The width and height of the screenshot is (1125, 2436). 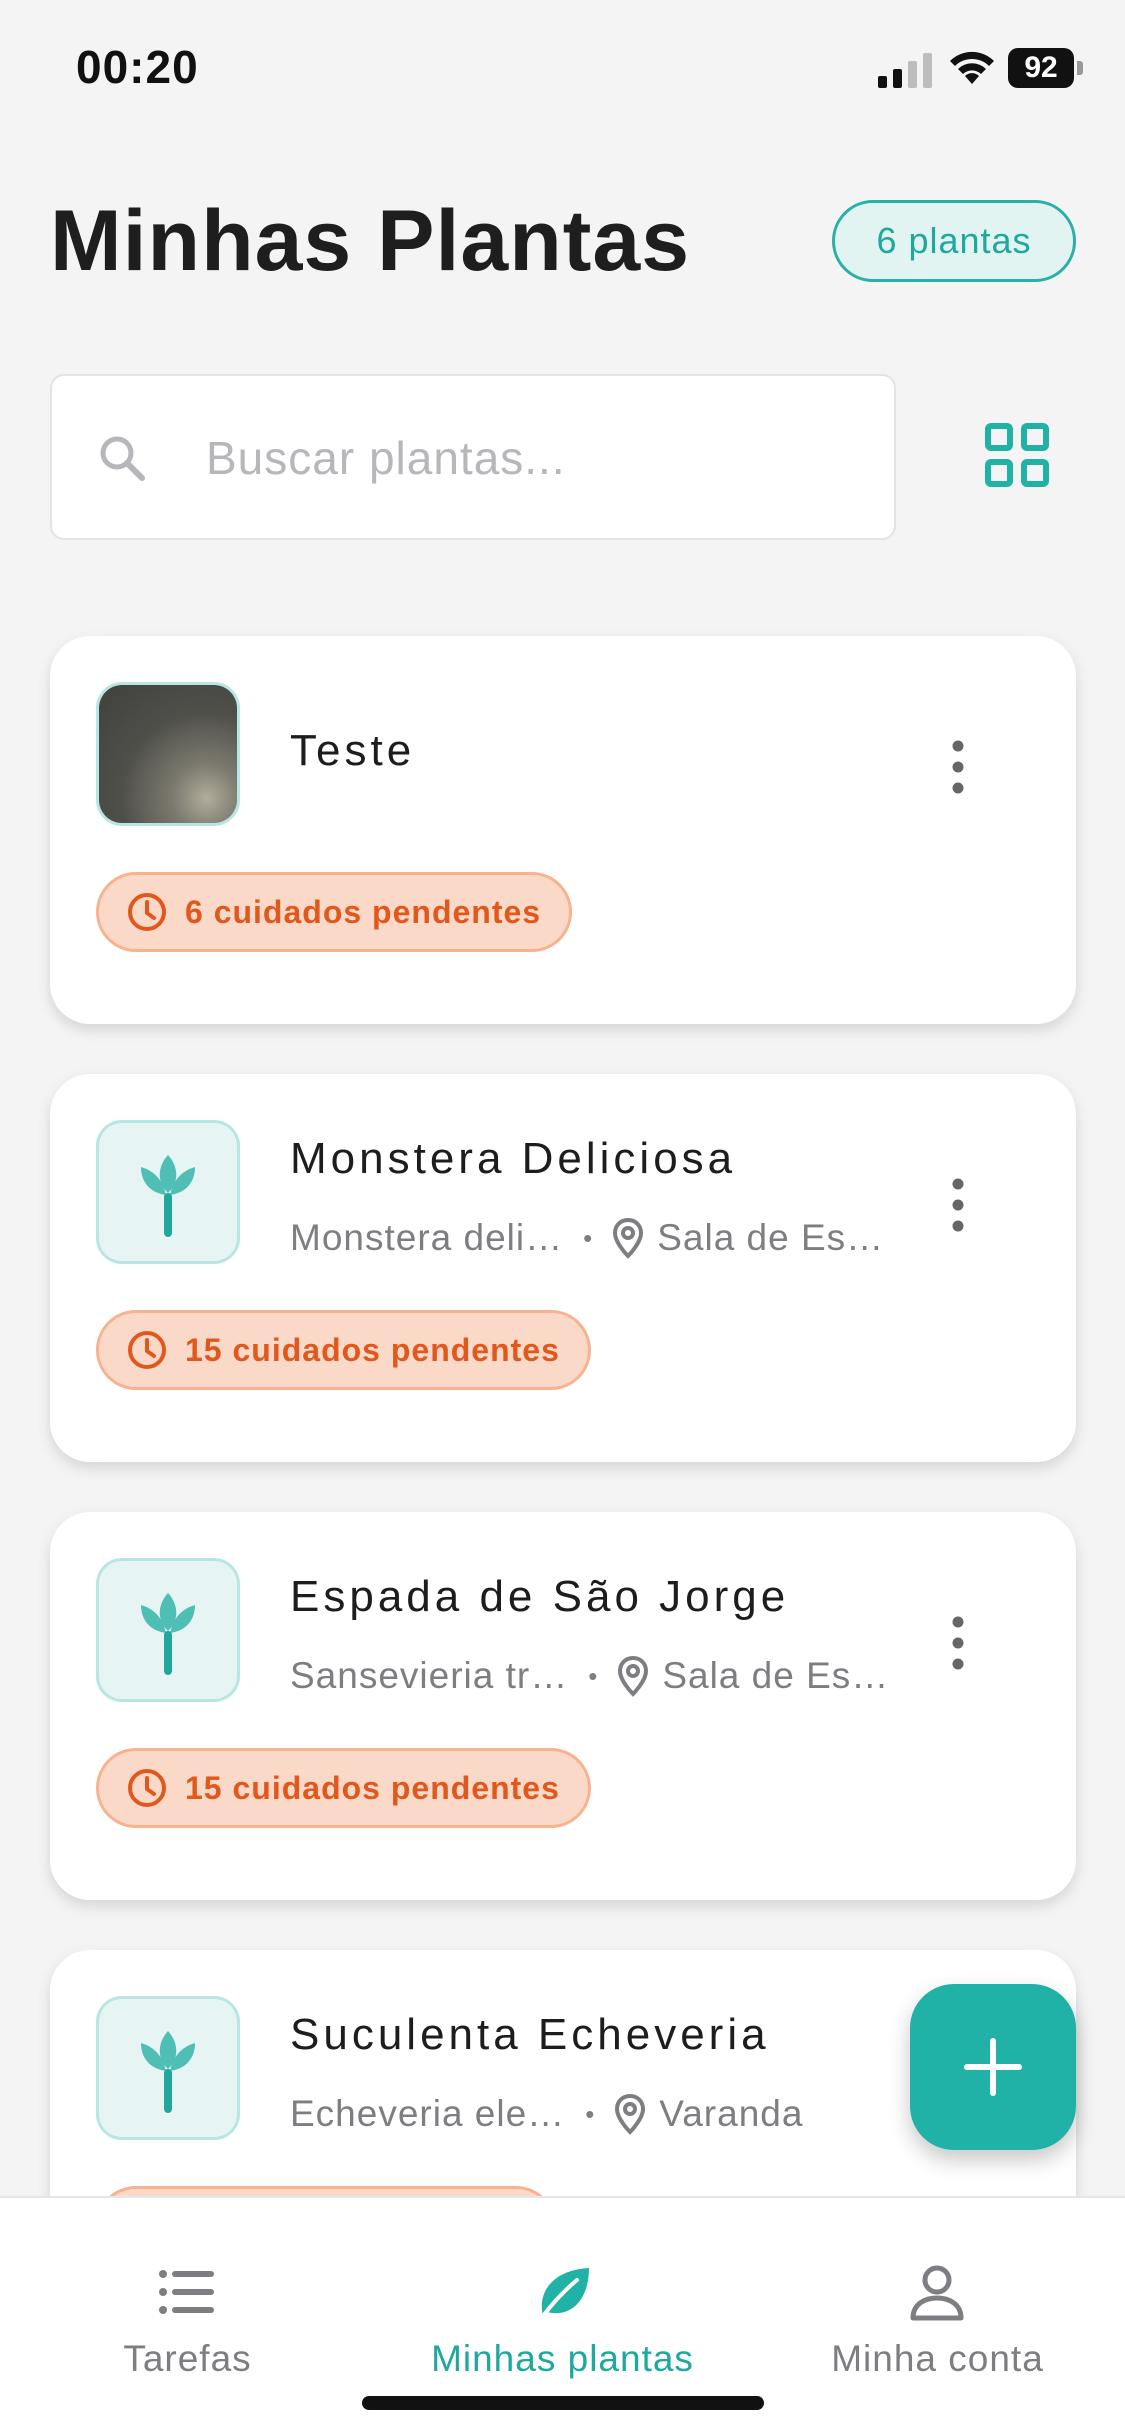 I want to click on battery-level: 92, so click(x=1041, y=68).